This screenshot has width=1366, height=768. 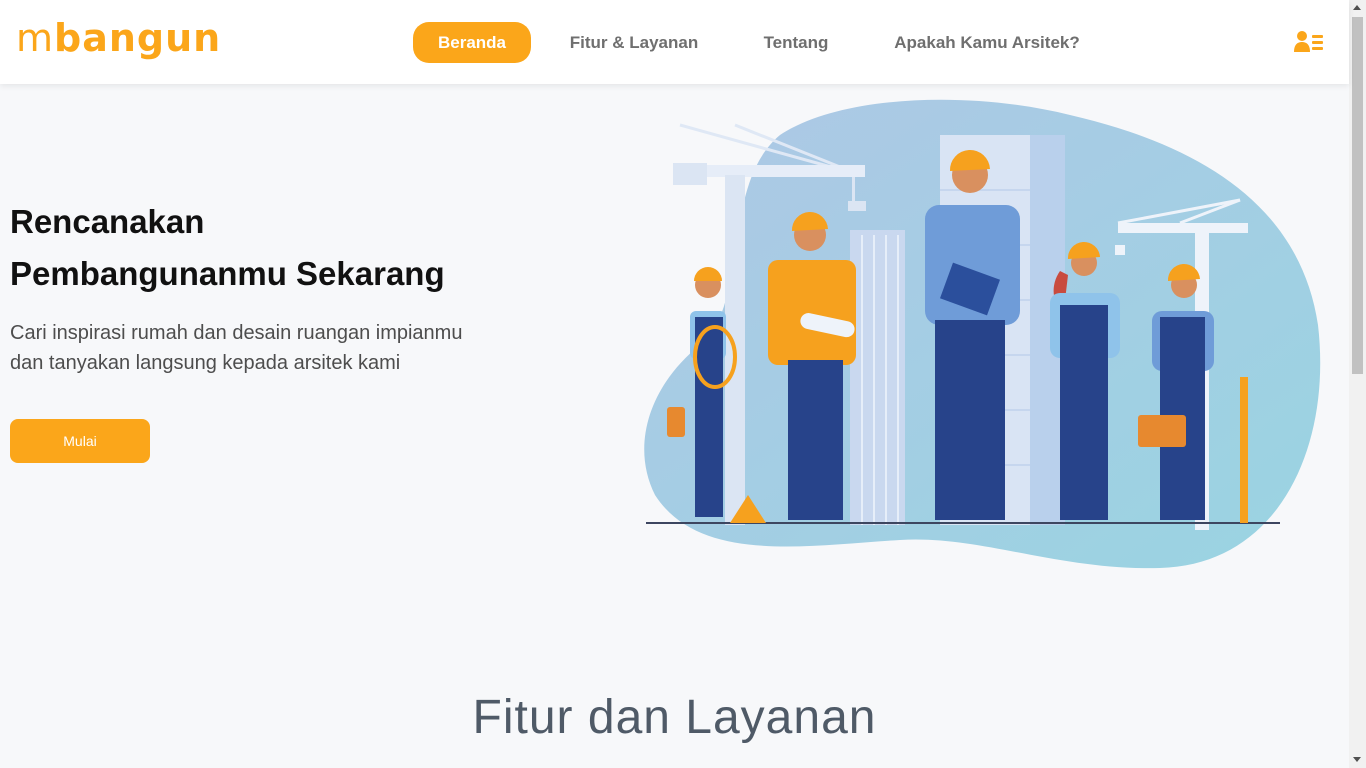 I want to click on user-menu-button, so click(x=1309, y=42).